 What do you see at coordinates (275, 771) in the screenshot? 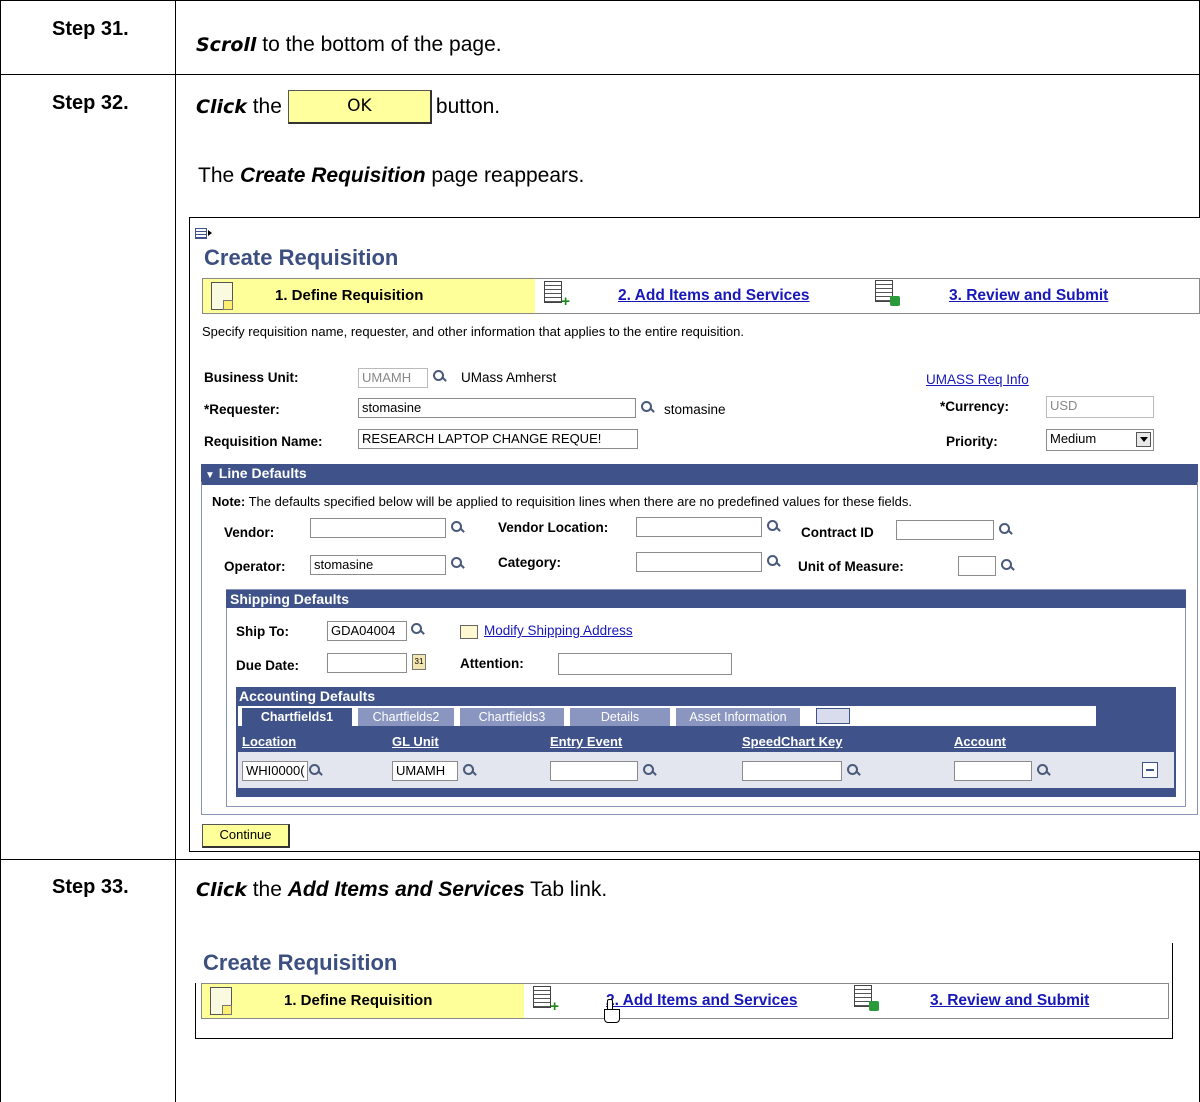
I see `location-field: WHI0000(` at bounding box center [275, 771].